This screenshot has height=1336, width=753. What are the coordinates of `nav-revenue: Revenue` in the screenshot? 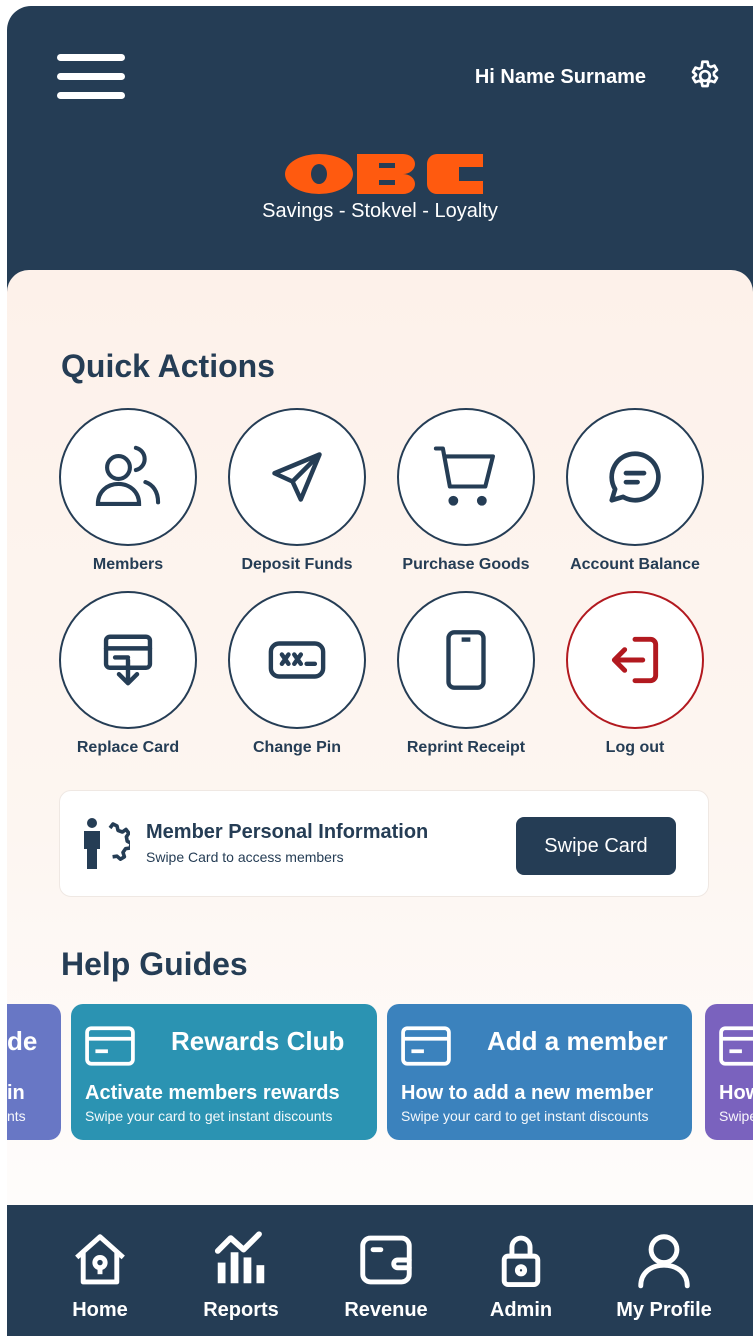 It's located at (386, 1270).